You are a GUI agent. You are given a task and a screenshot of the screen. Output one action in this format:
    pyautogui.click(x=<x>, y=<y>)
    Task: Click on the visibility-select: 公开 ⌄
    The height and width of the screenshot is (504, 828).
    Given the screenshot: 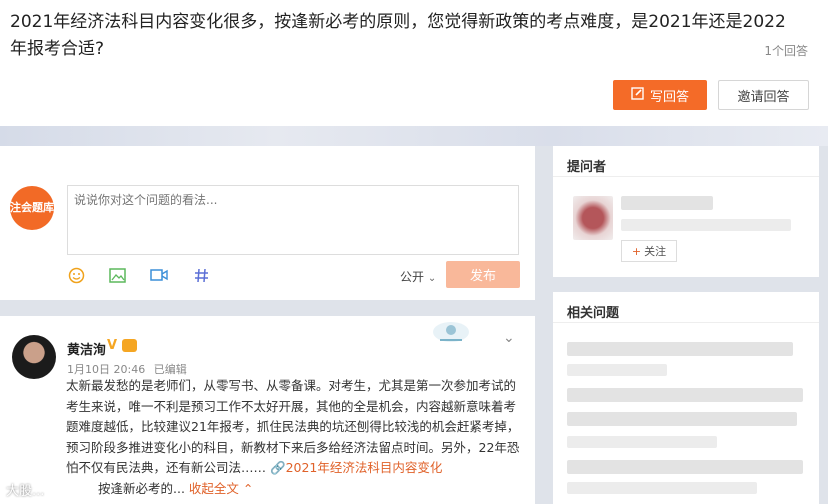 What is the action you would take?
    pyautogui.click(x=418, y=276)
    